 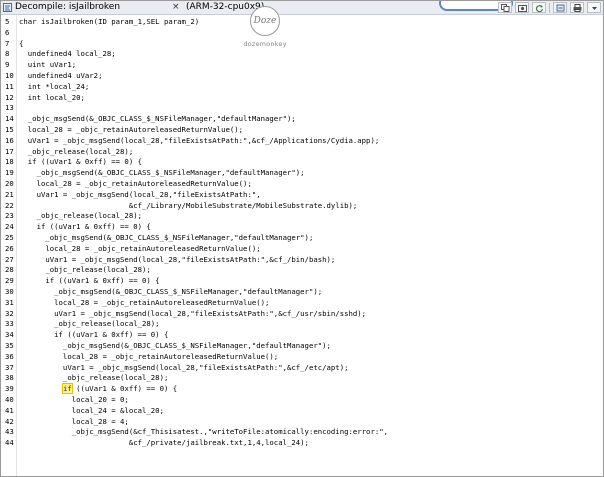 I want to click on code-line: 17 _objc_release(local_28);, so click(x=302, y=152).